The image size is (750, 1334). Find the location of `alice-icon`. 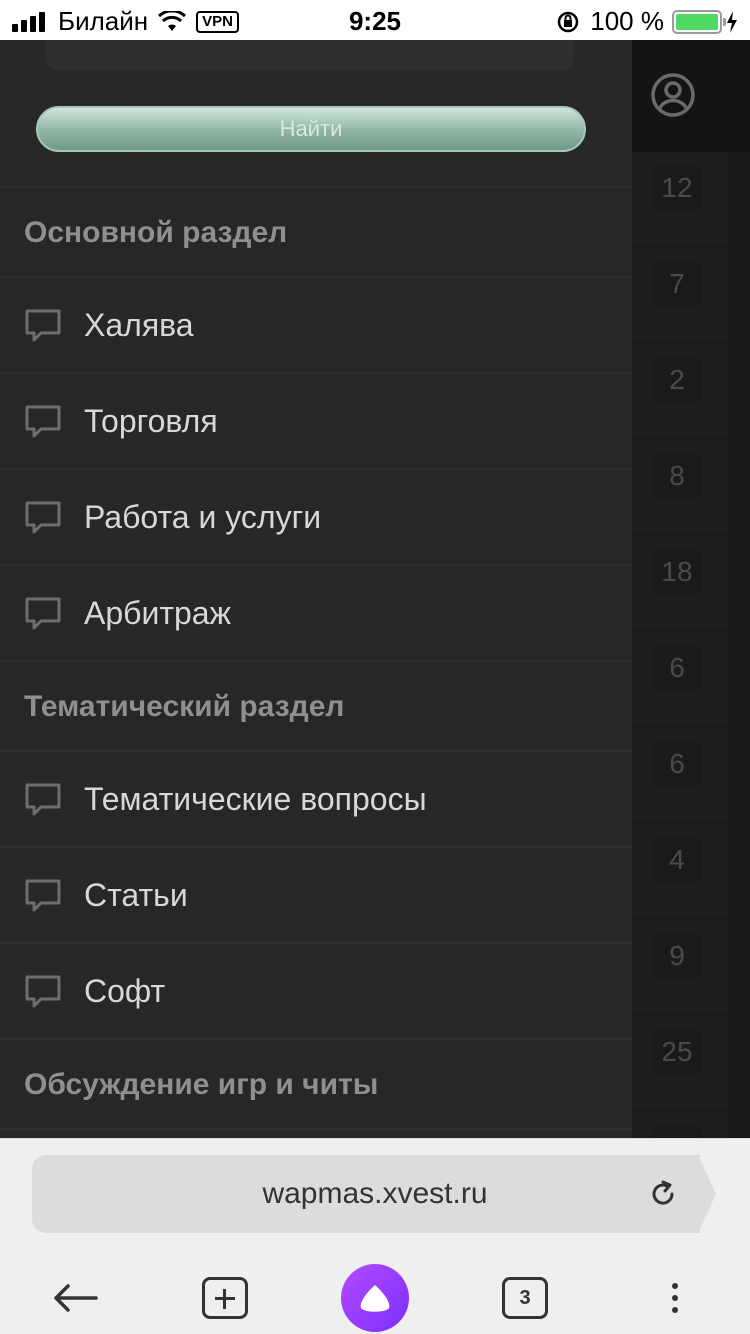

alice-icon is located at coordinates (375, 1298).